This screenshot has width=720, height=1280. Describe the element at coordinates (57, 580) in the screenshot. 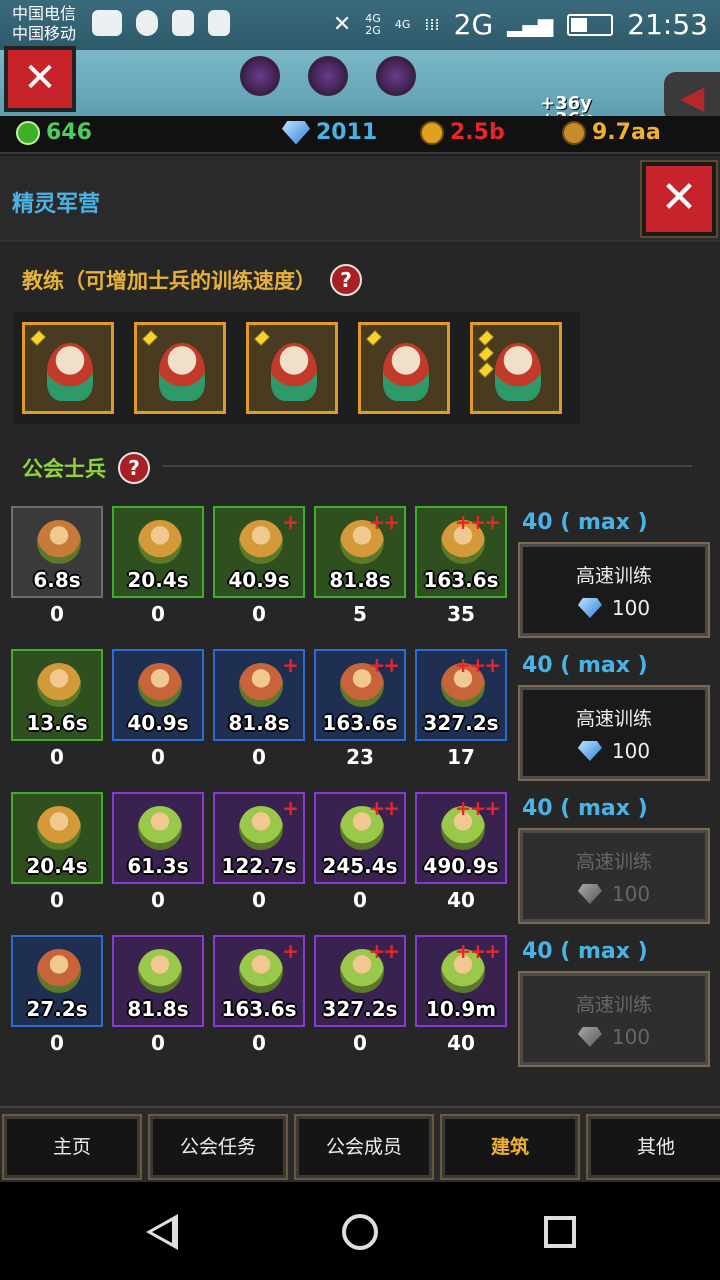

I see `training-time: 6.8s` at that location.